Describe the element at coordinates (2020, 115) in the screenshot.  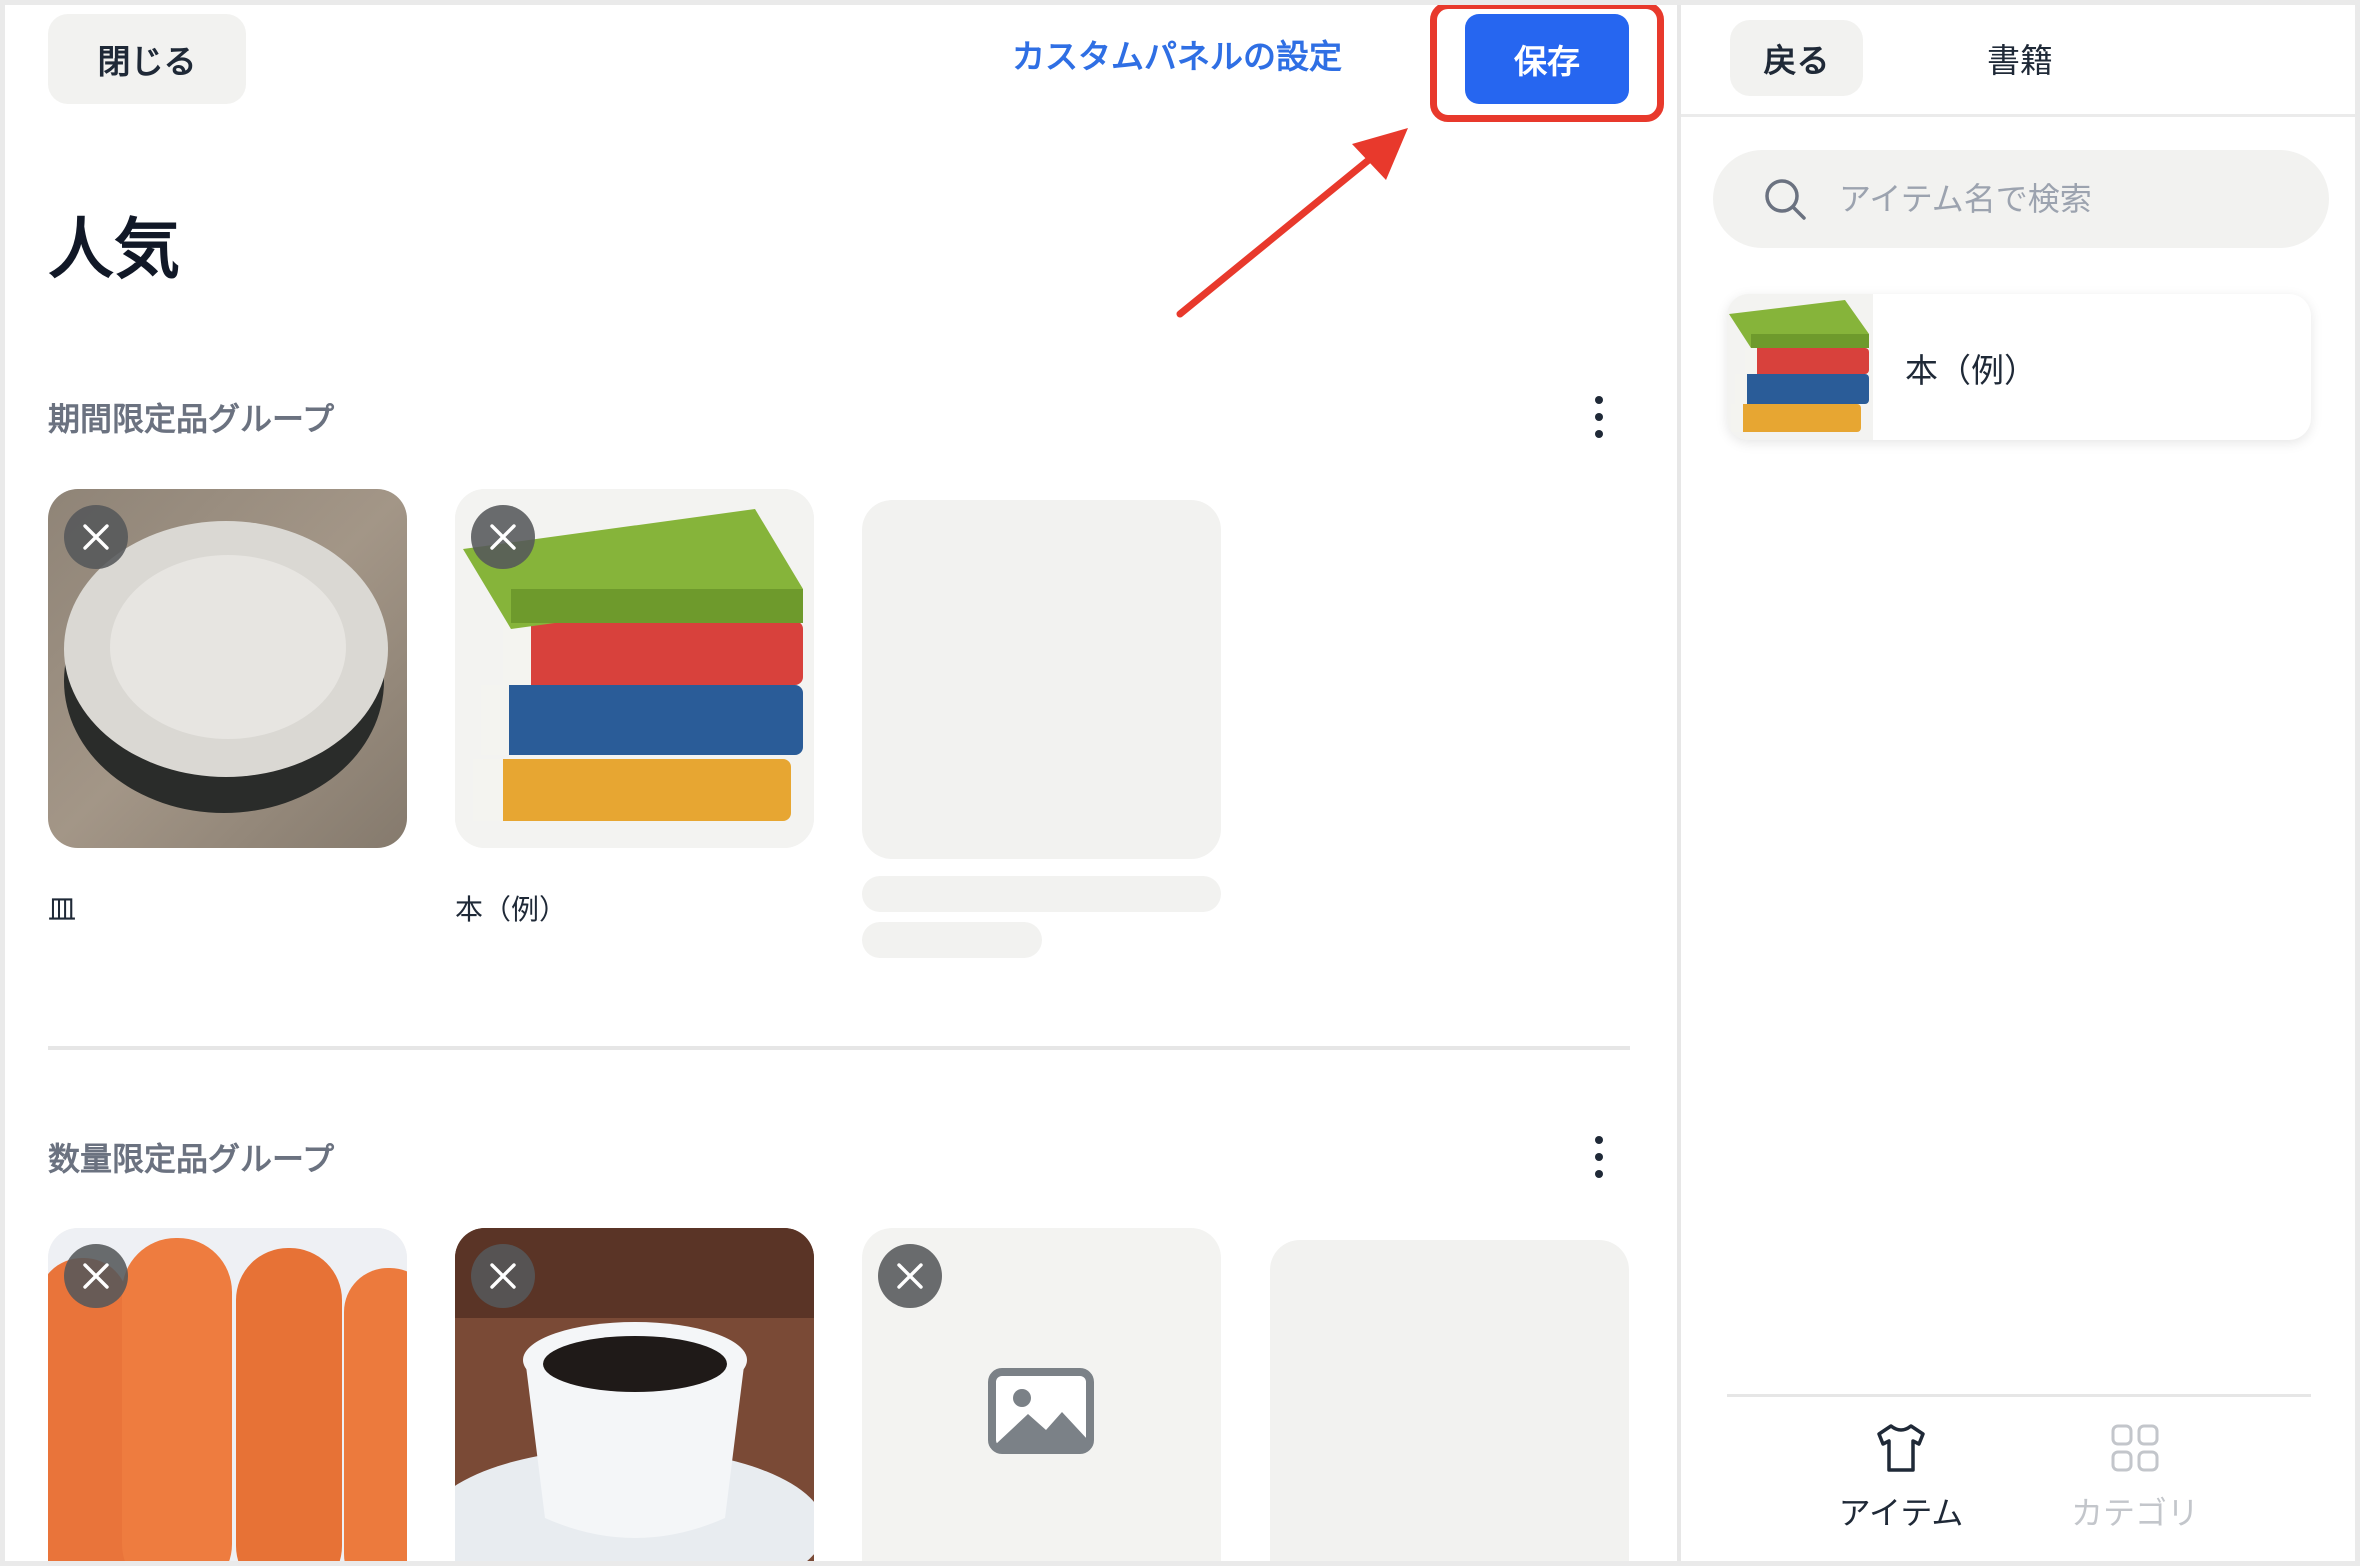
I see `header-divider` at that location.